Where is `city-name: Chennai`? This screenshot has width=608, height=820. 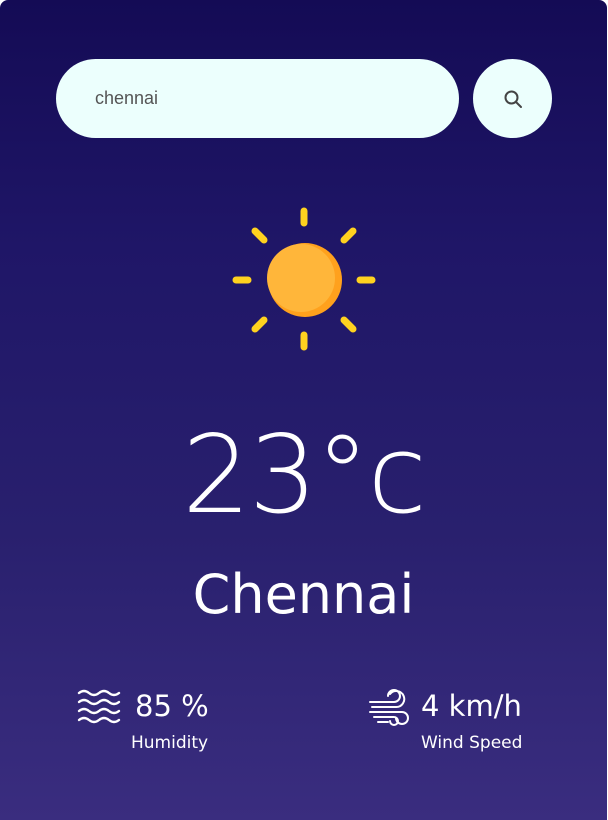 city-name: Chennai is located at coordinates (303, 594).